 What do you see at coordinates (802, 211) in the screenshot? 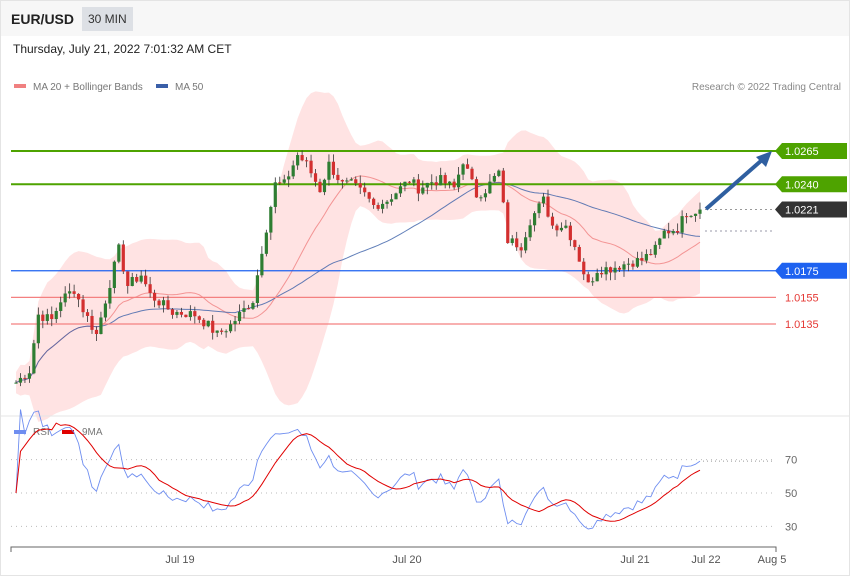
I see `level-label-1.0221: 1.0221` at bounding box center [802, 211].